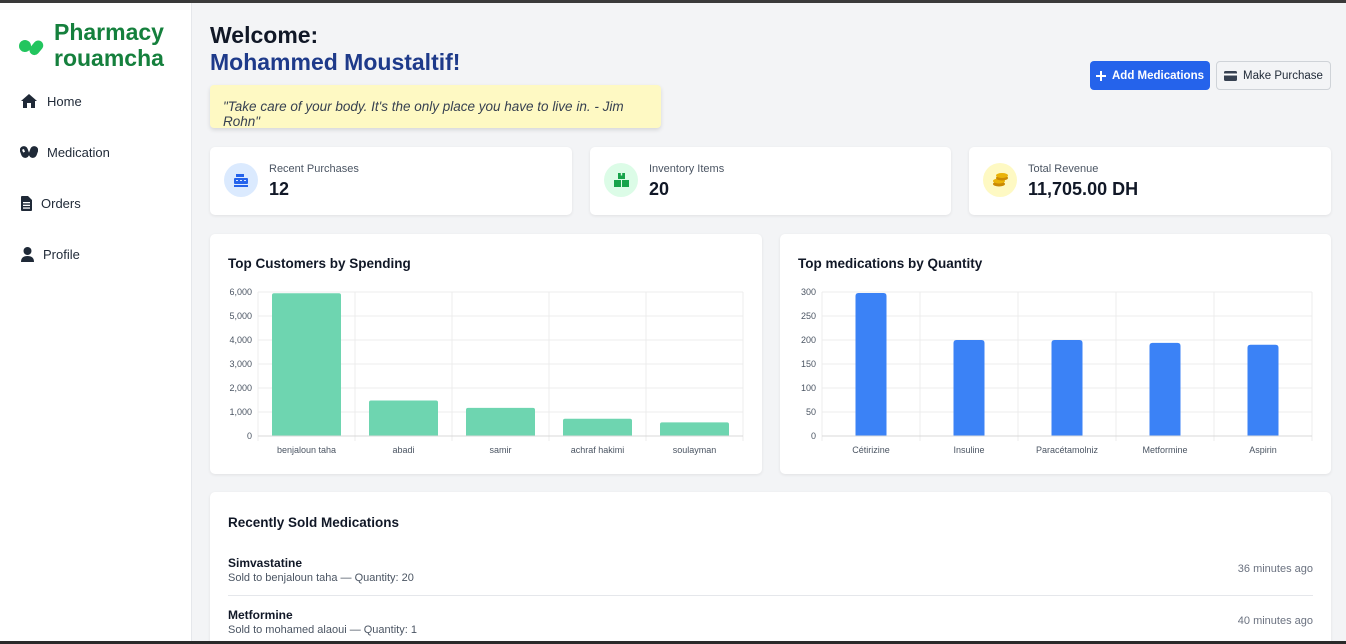 This screenshot has height=644, width=1346. Describe the element at coordinates (64, 101) in the screenshot. I see `sidebar-item-label: Home` at that location.